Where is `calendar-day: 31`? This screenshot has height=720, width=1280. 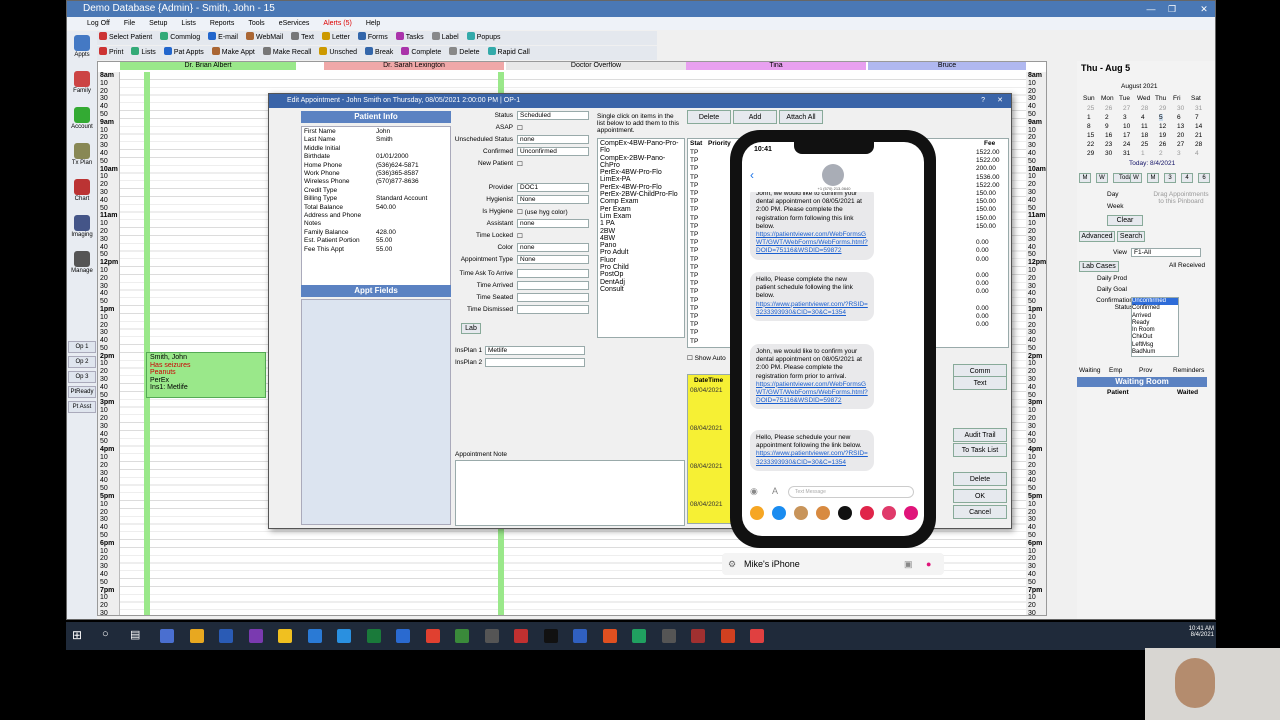 calendar-day: 31 is located at coordinates (1198, 108).